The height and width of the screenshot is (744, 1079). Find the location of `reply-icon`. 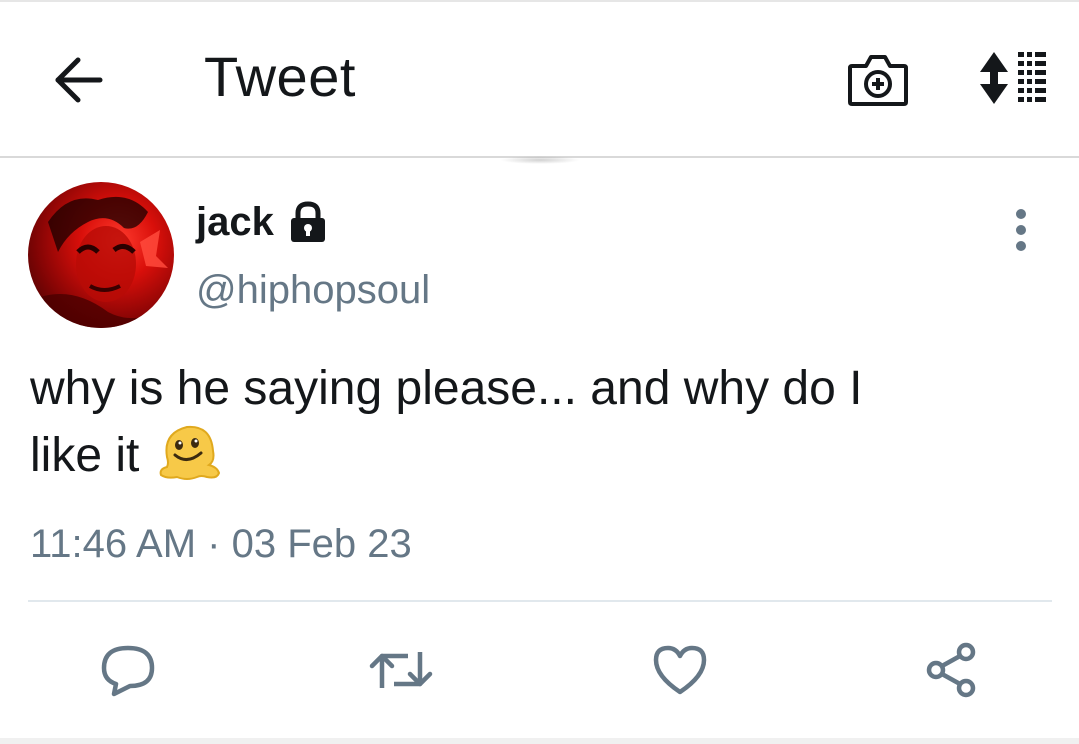

reply-icon is located at coordinates (128, 671).